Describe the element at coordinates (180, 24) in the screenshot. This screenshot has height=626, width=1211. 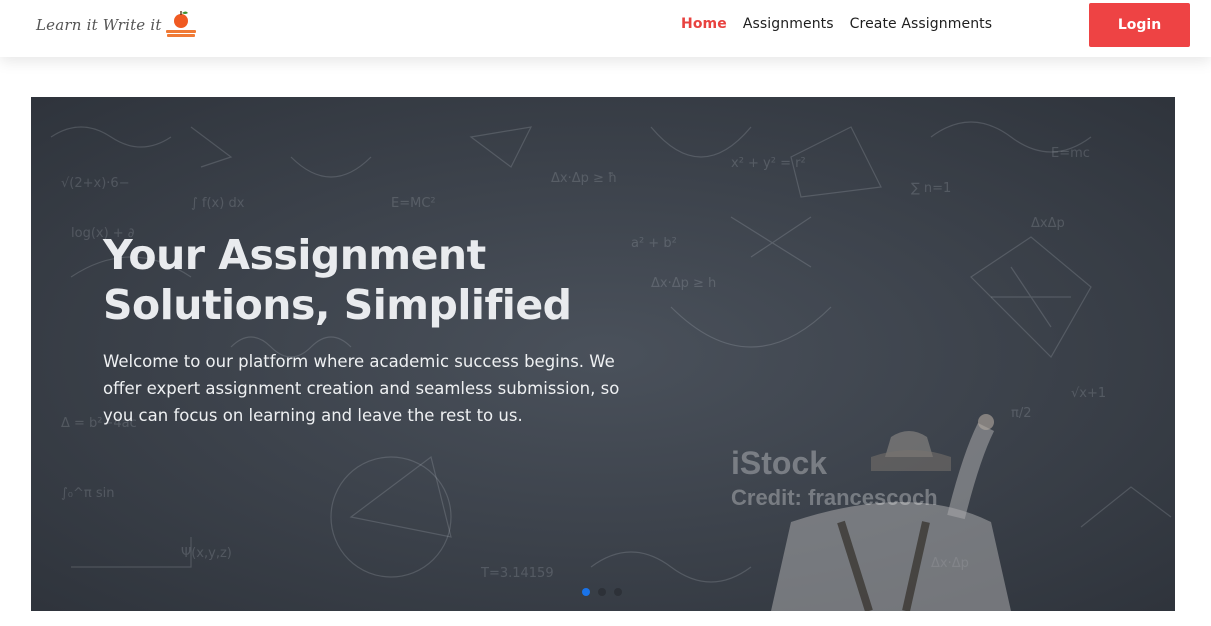
I see `apple-on-books-icon` at that location.